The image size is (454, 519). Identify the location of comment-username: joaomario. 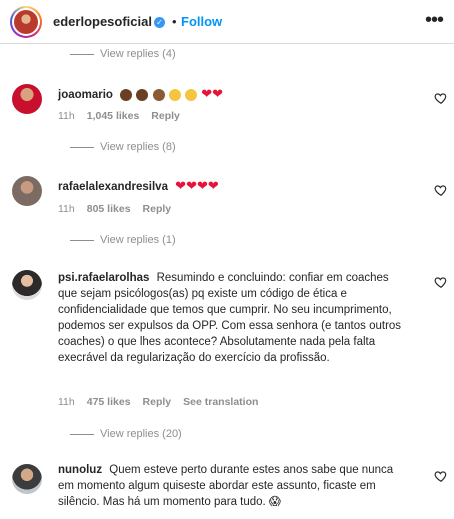
(85, 95).